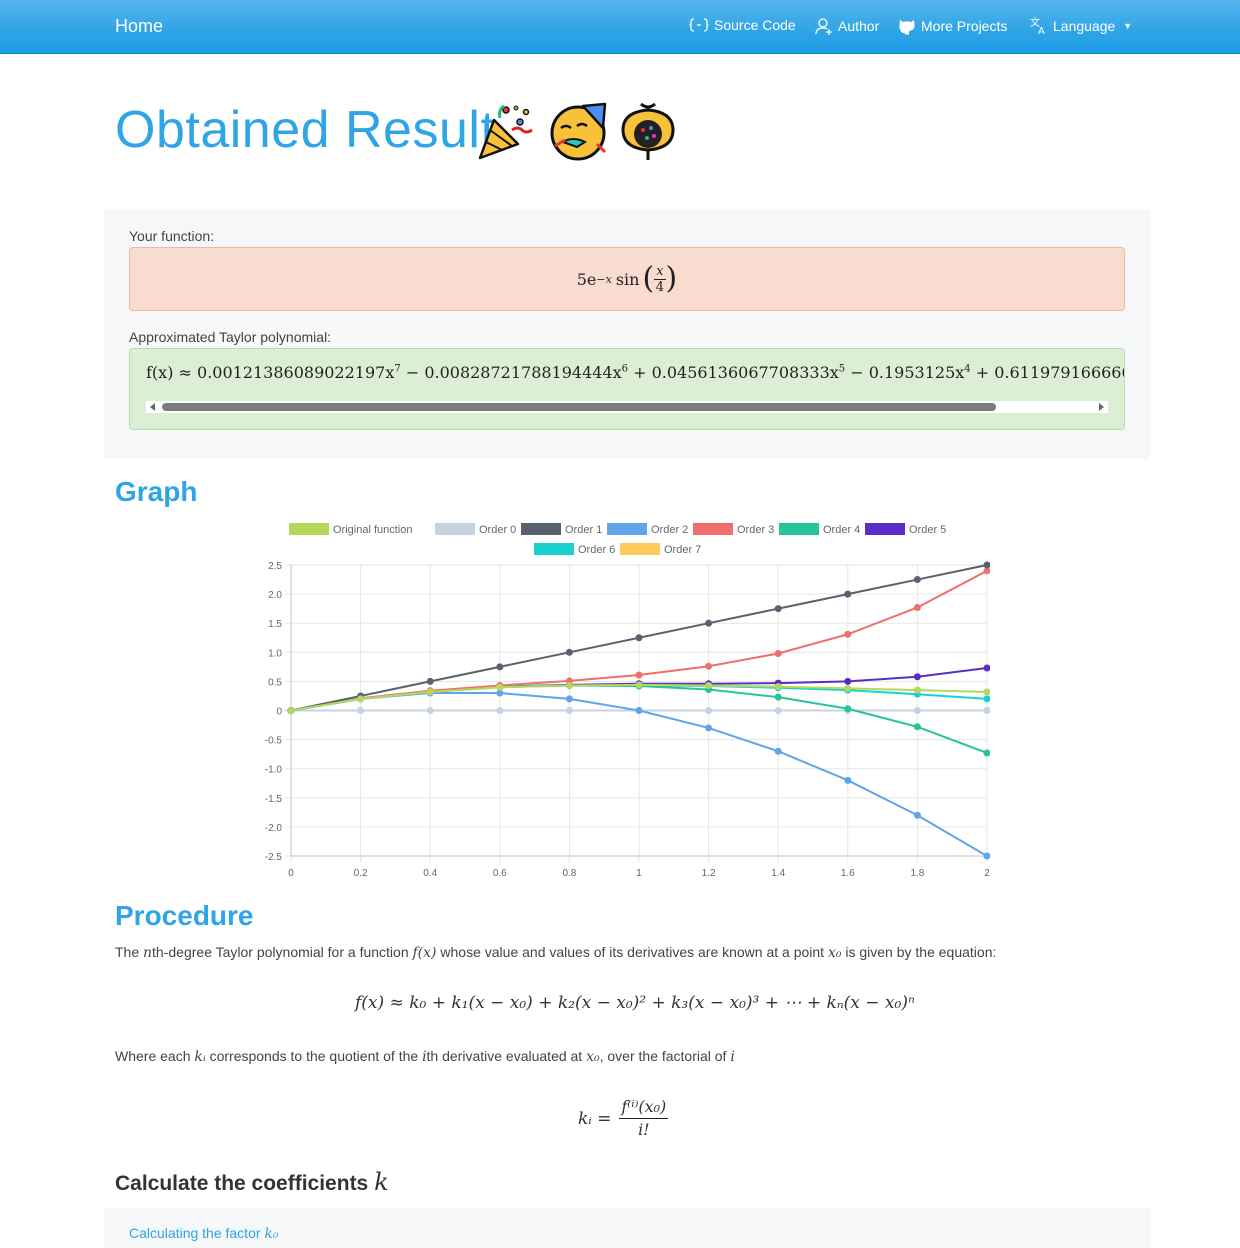  What do you see at coordinates (644, 1107) in the screenshot?
I see `fraction-numerator: f⁽ⁱ⁾(x₀)` at bounding box center [644, 1107].